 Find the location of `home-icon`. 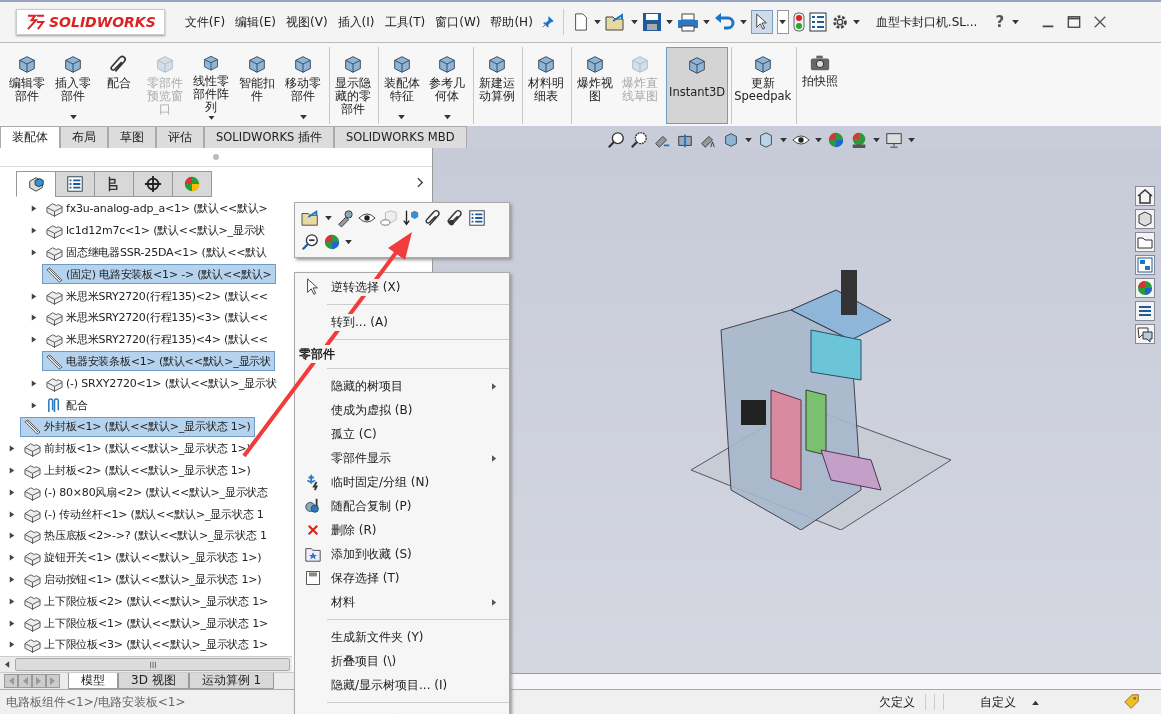

home-icon is located at coordinates (1145, 196).